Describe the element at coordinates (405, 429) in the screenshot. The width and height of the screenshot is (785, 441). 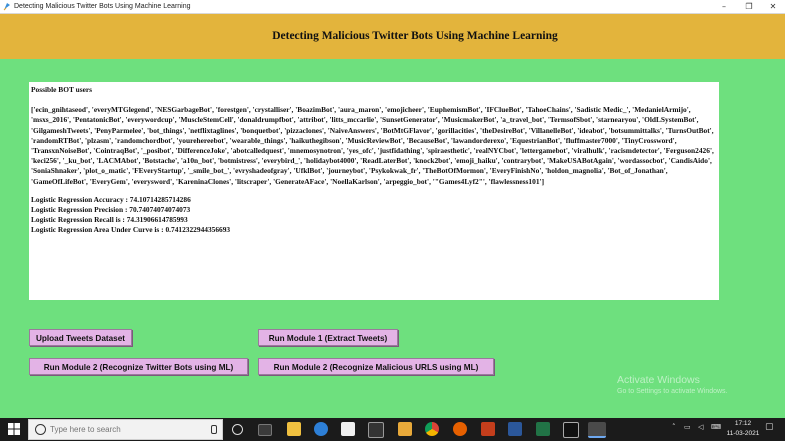
I see `folder-icon` at that location.